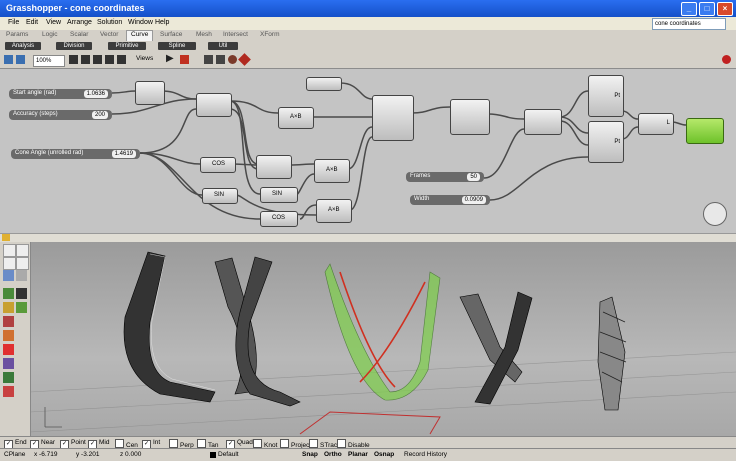 The width and height of the screenshot is (736, 461). What do you see at coordinates (384, 454) in the screenshot?
I see `osnap-toggle: Osnap` at bounding box center [384, 454].